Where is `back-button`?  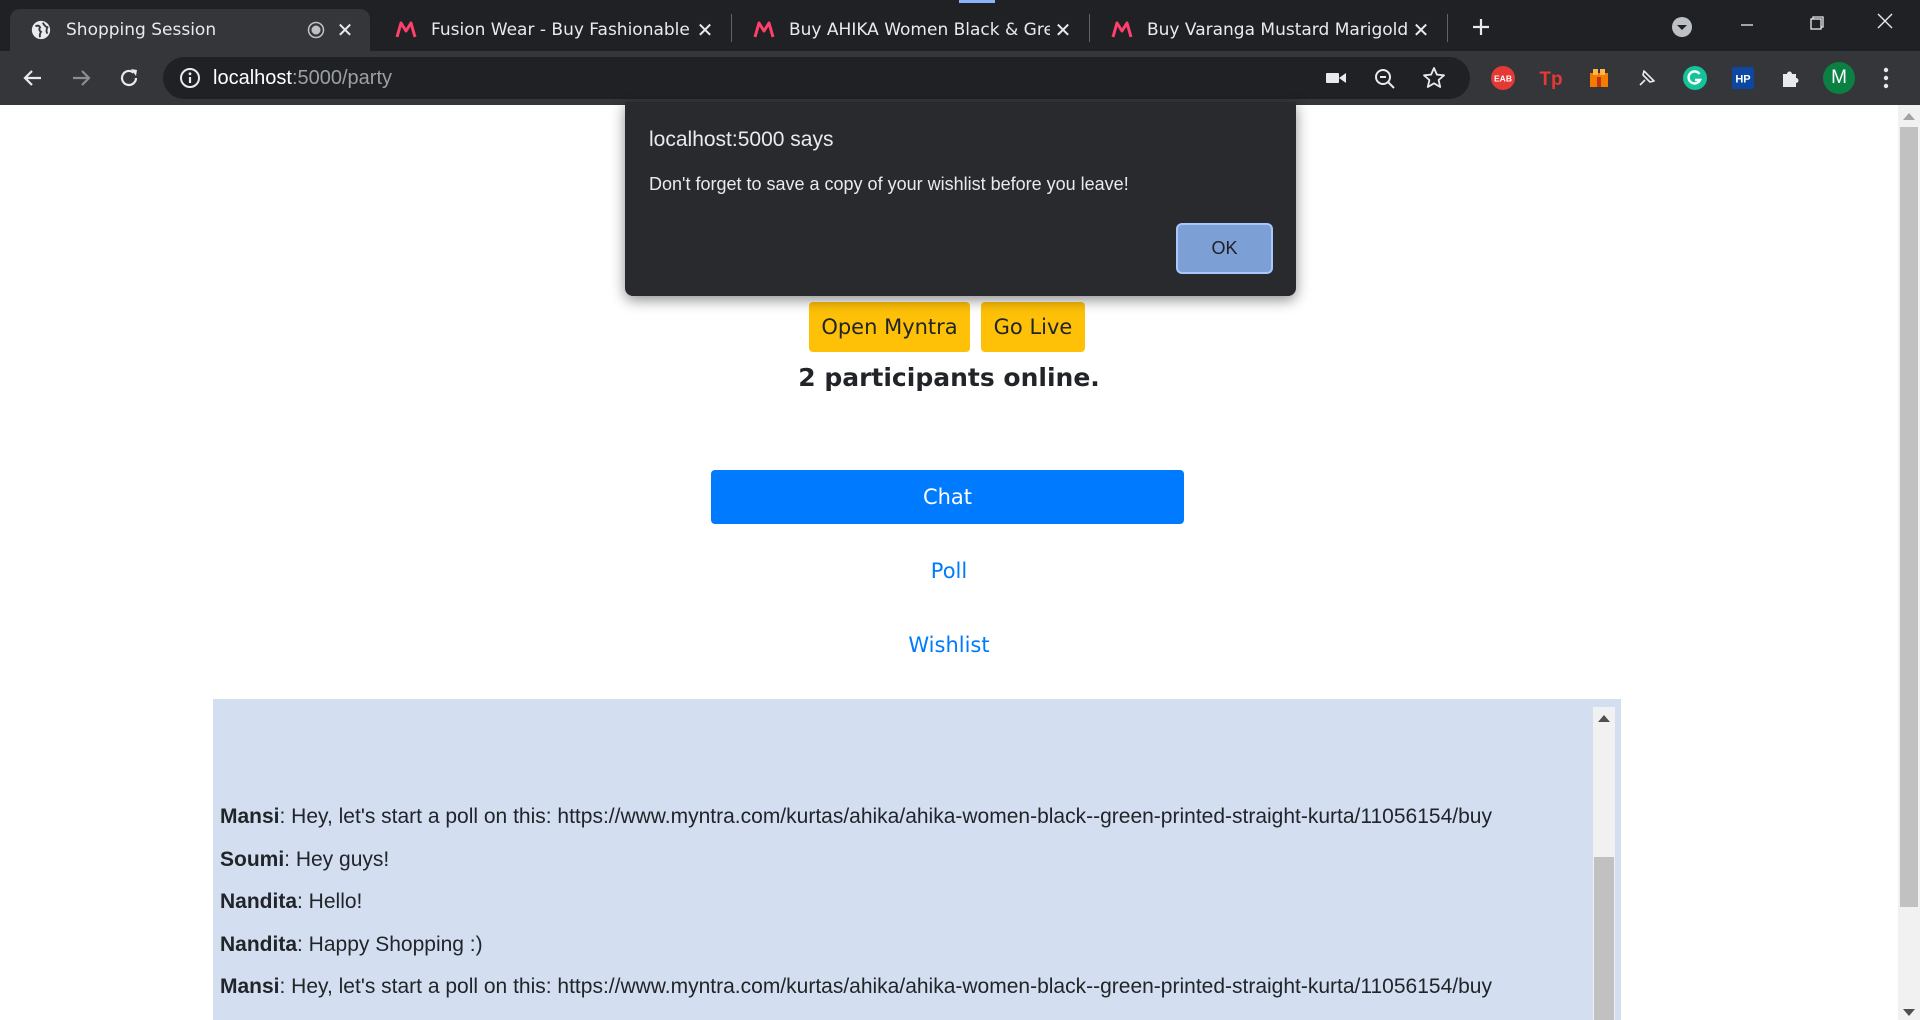
back-button is located at coordinates (33, 78).